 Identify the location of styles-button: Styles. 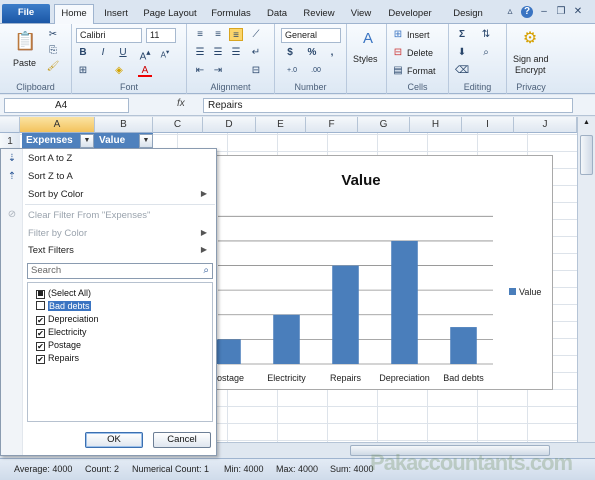
(365, 59).